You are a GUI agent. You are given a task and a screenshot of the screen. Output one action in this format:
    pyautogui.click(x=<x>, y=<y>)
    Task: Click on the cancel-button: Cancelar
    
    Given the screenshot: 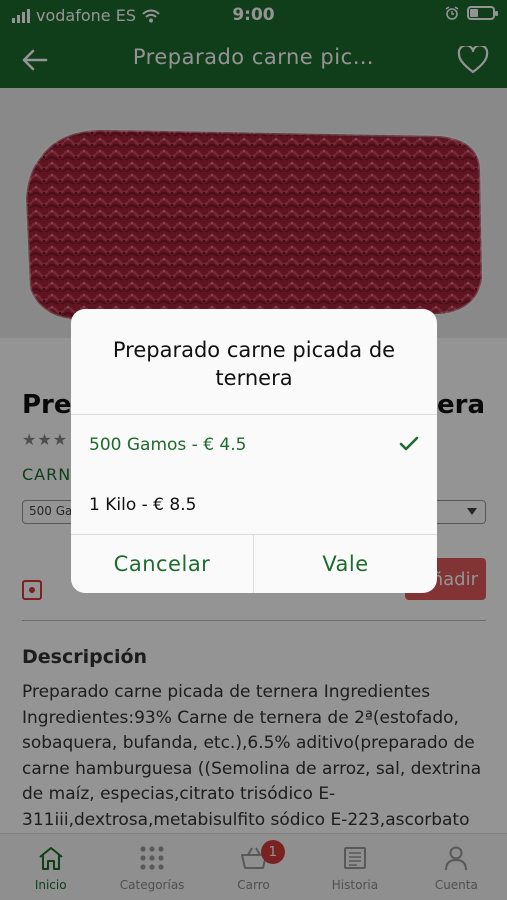 What is the action you would take?
    pyautogui.click(x=162, y=564)
    